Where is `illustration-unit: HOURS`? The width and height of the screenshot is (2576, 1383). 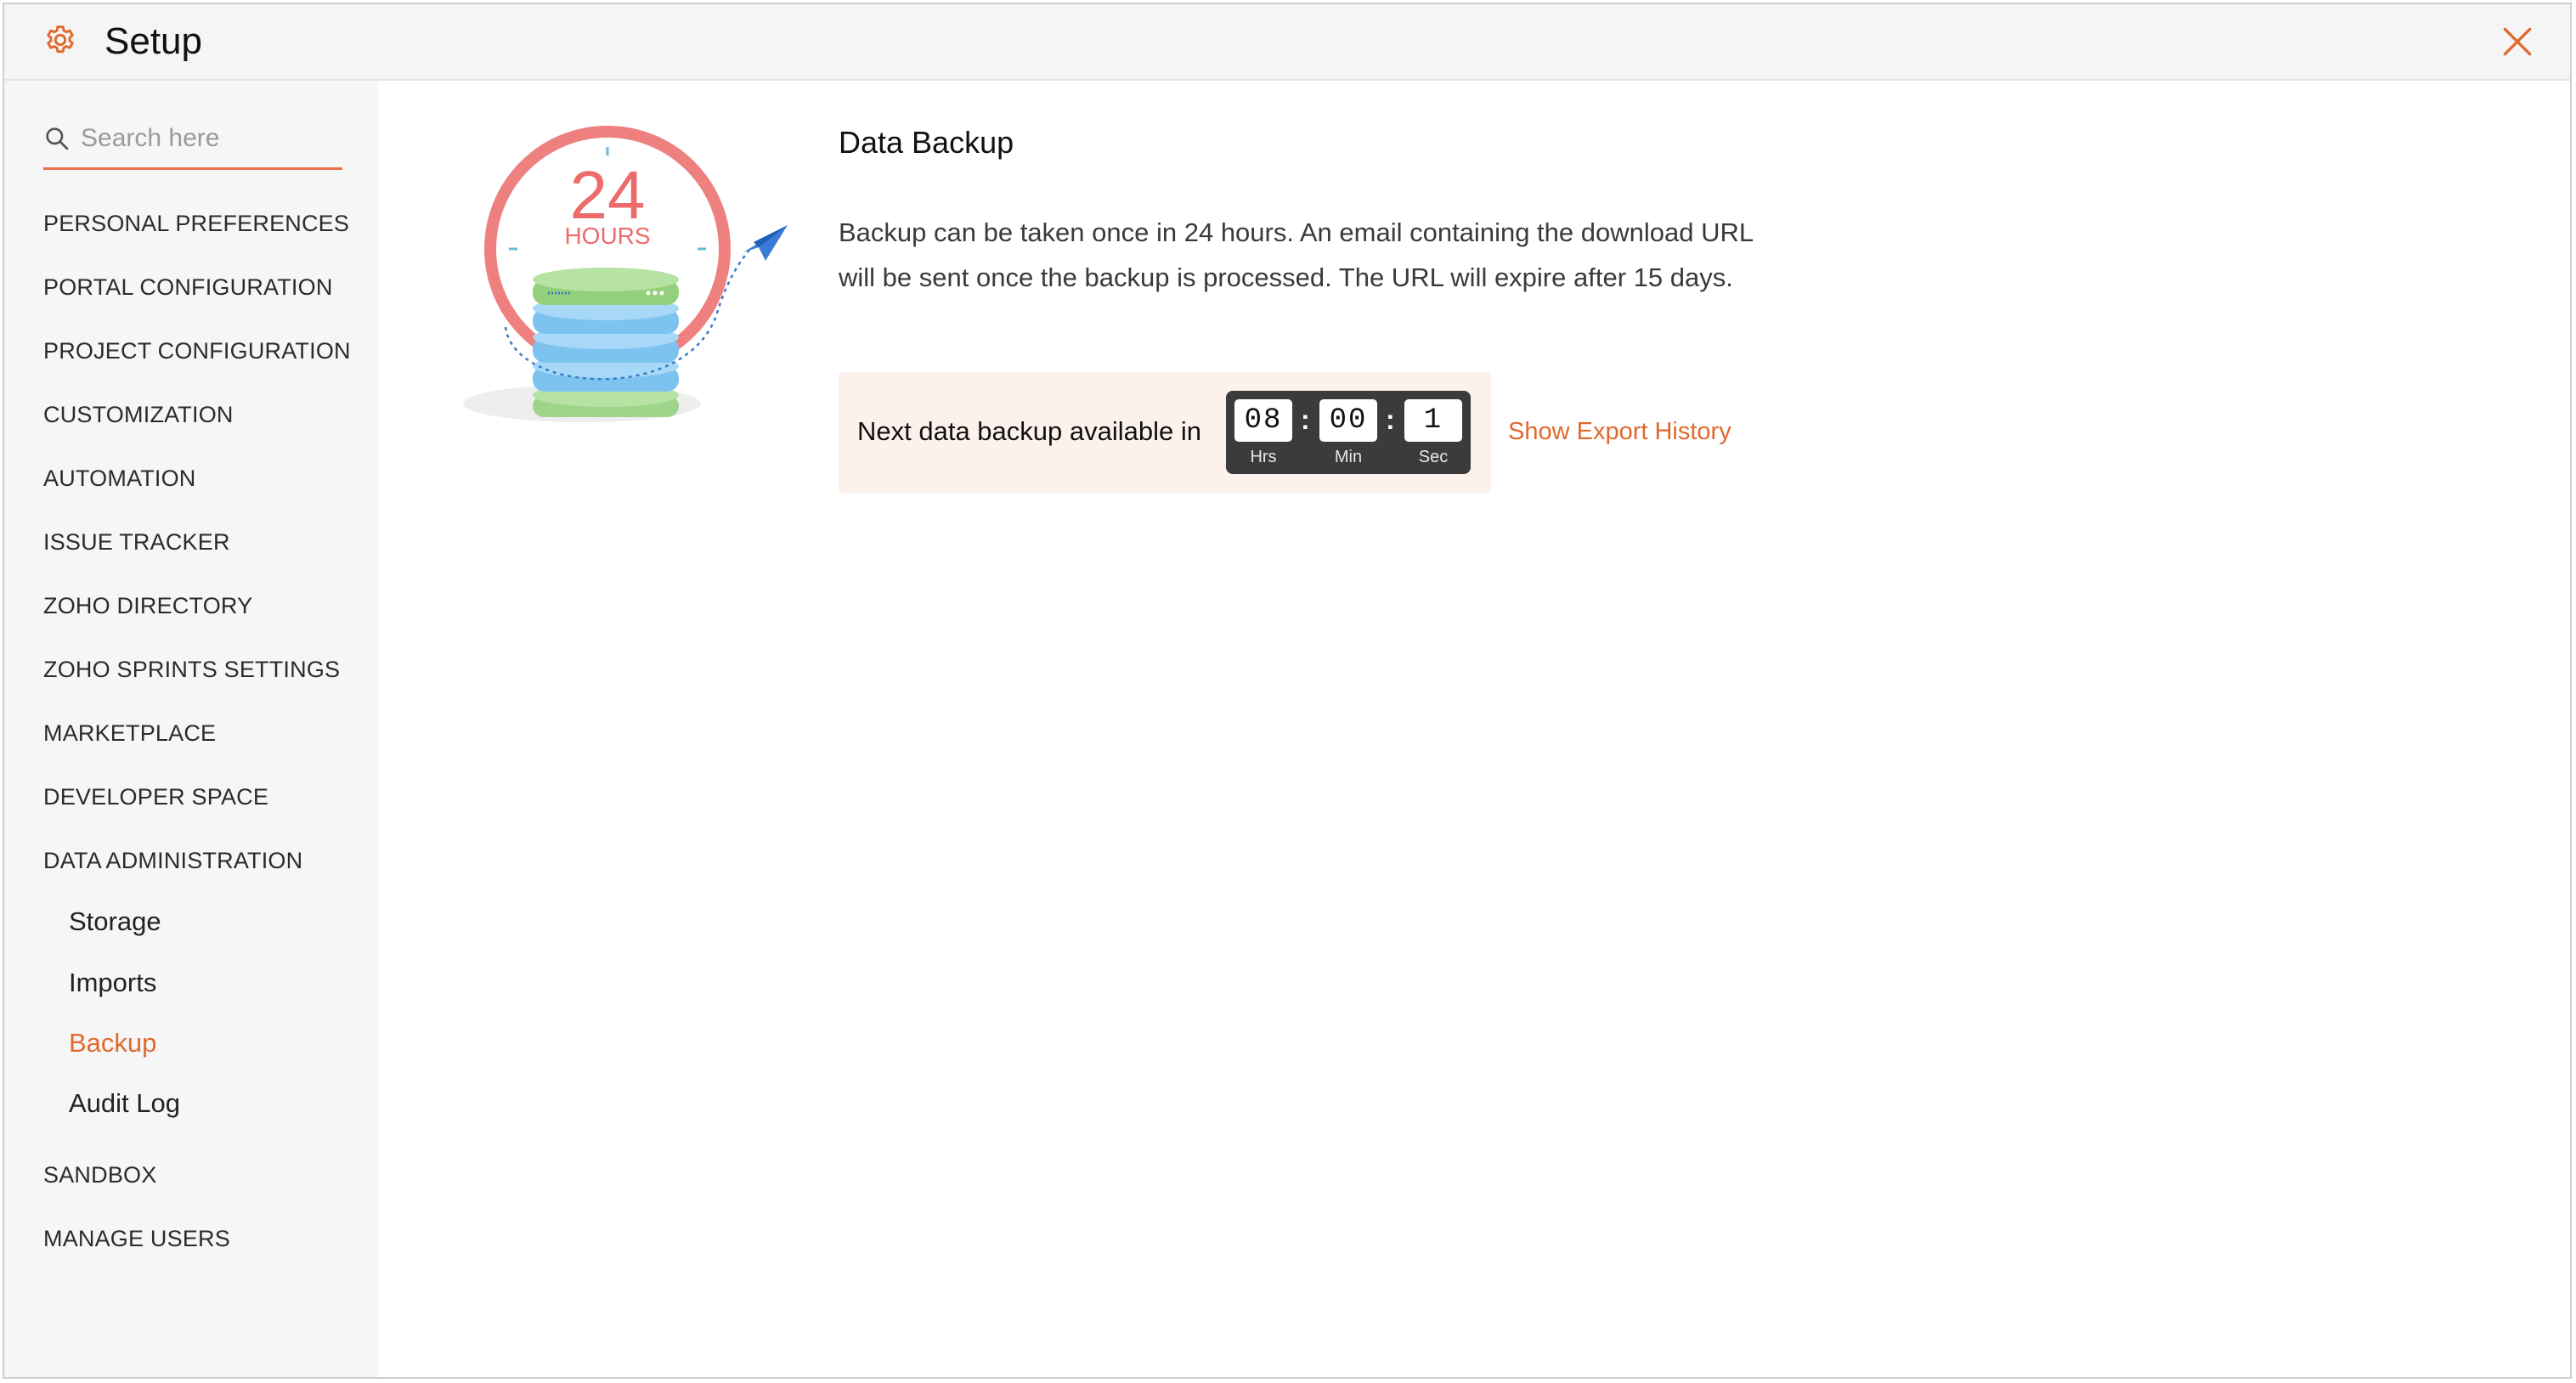
illustration-unit: HOURS is located at coordinates (607, 236).